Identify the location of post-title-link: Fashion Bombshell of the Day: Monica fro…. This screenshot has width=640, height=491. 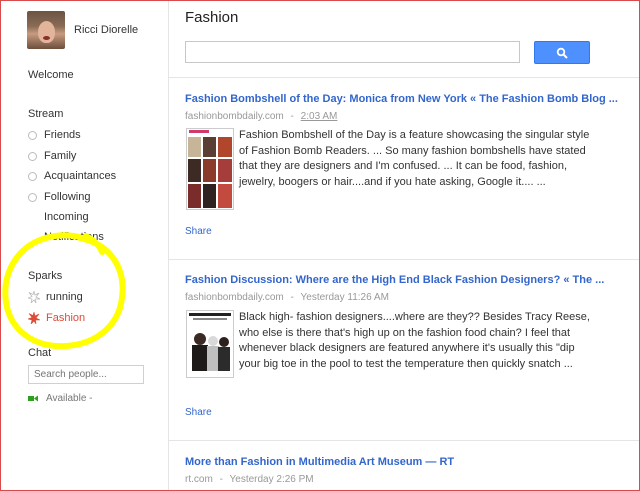
(401, 99).